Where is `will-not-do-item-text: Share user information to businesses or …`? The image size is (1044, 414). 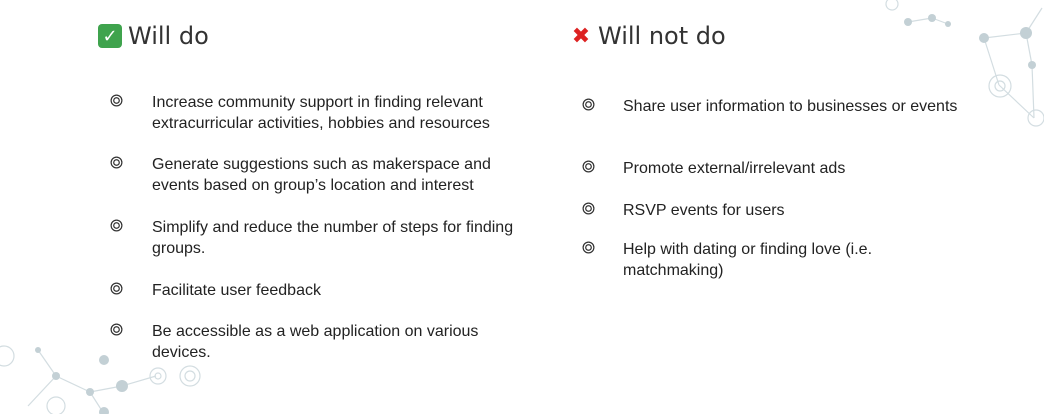
will-not-do-item-text: Share user information to businesses or … is located at coordinates (790, 106).